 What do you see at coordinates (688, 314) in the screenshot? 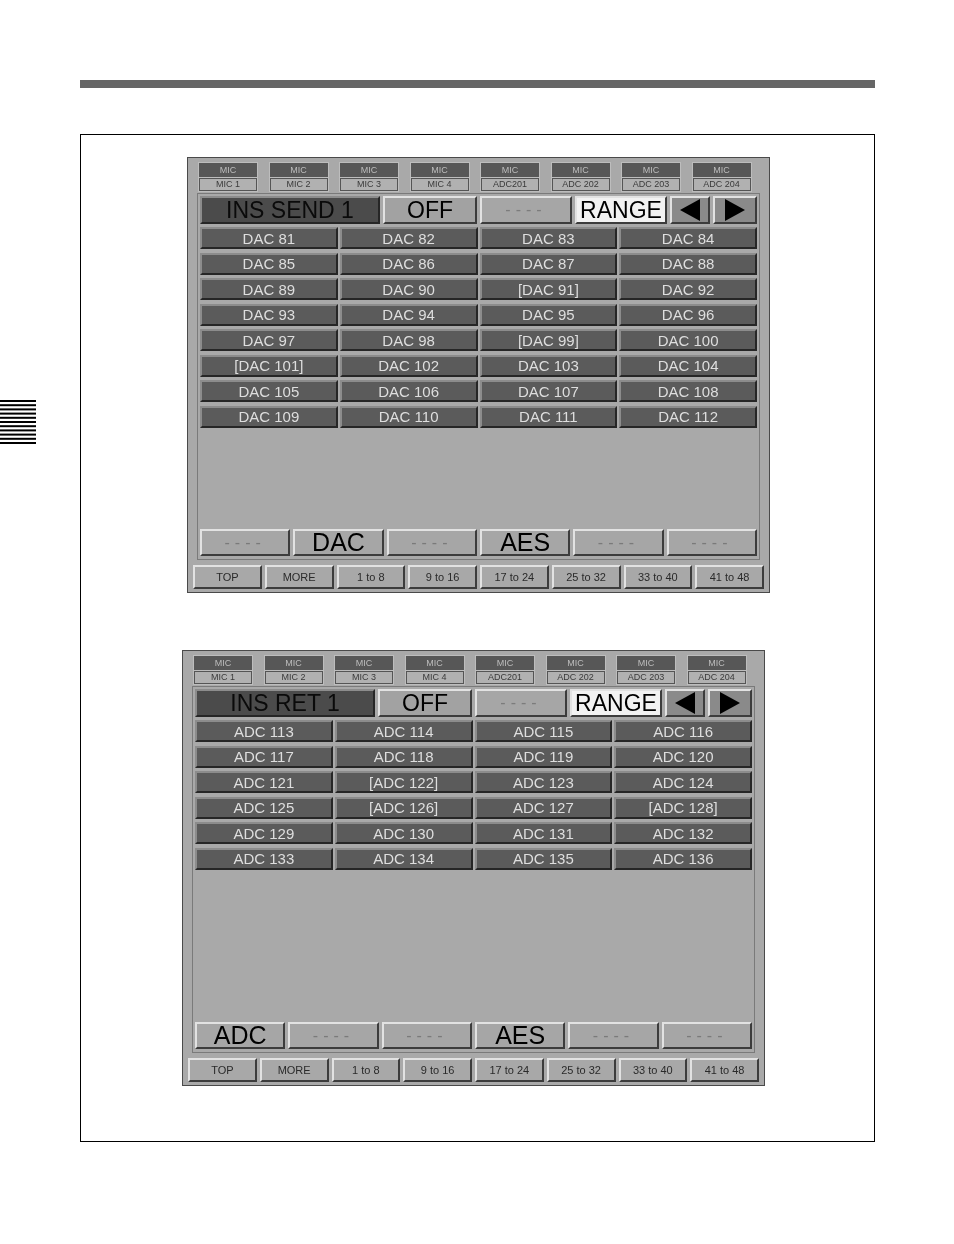
I see `channel-button: DAC 96` at bounding box center [688, 314].